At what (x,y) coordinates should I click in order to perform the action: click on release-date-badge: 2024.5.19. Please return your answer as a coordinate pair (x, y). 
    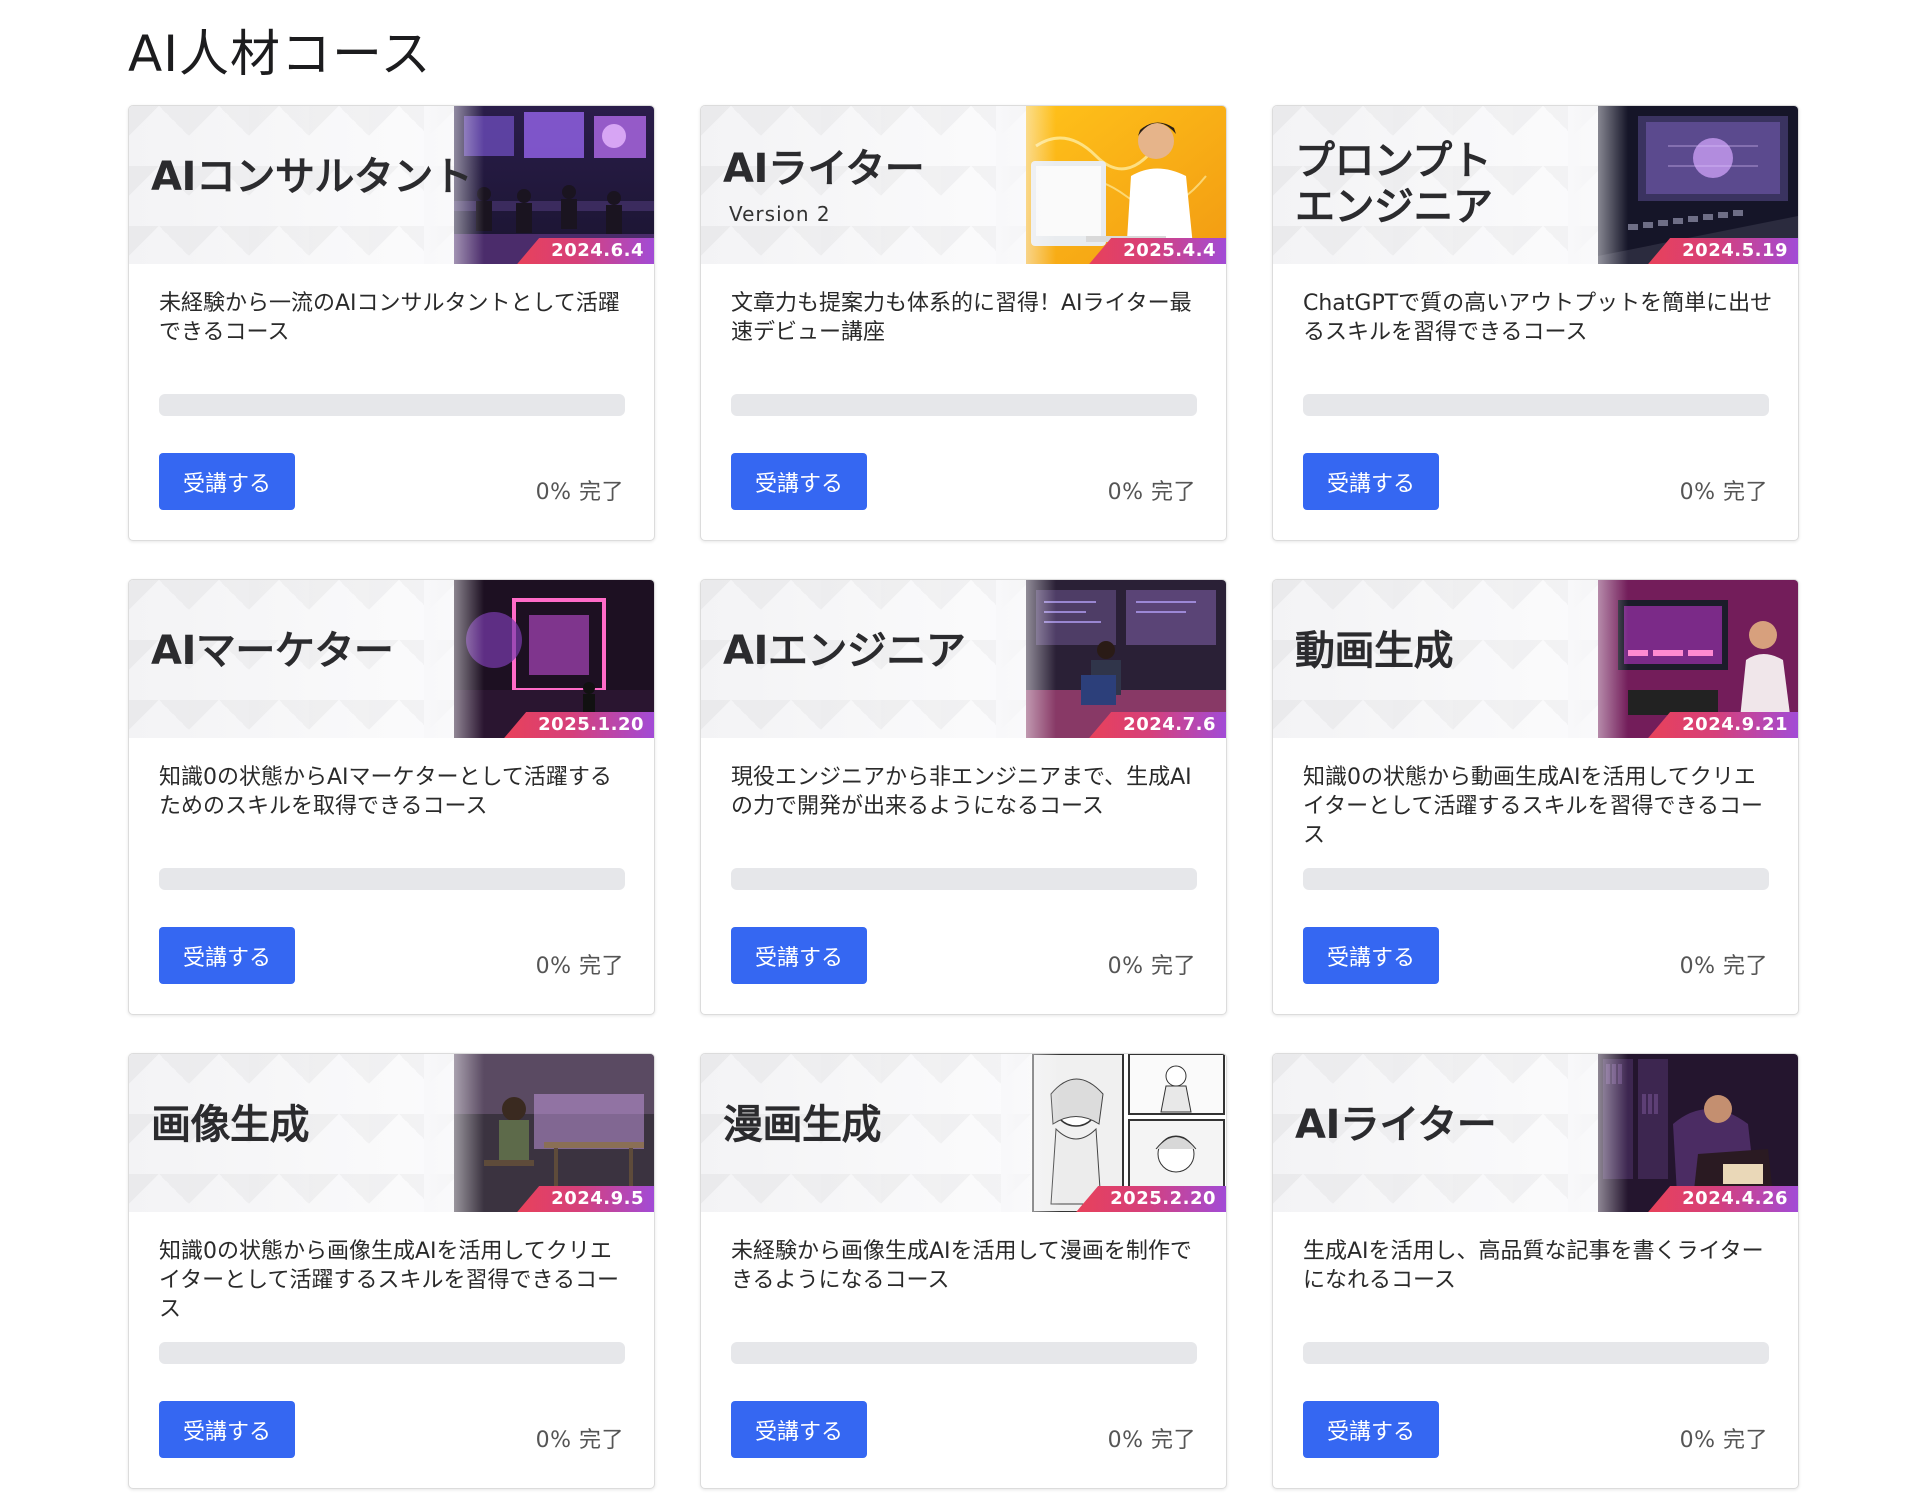
    Looking at the image, I should click on (1723, 251).